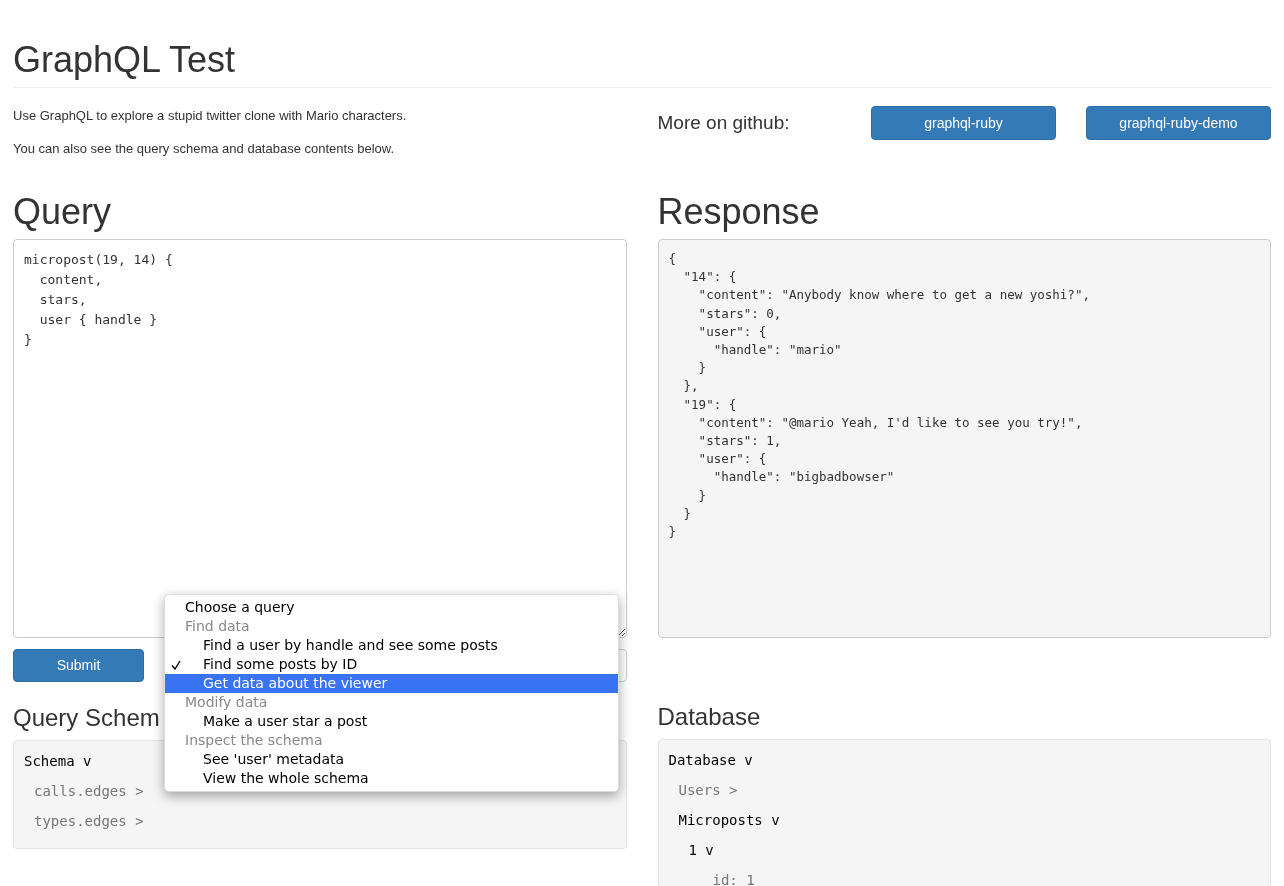 This screenshot has width=1284, height=886. Describe the element at coordinates (739, 212) in the screenshot. I see `response-heading: Response` at that location.